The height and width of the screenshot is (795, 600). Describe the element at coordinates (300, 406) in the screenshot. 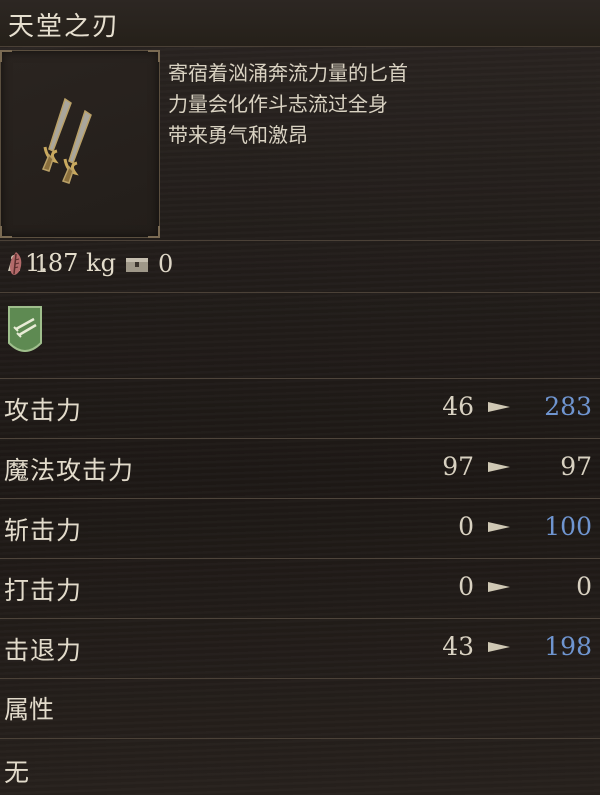

I see `stat-row-attack: 攻击力 46 283` at that location.